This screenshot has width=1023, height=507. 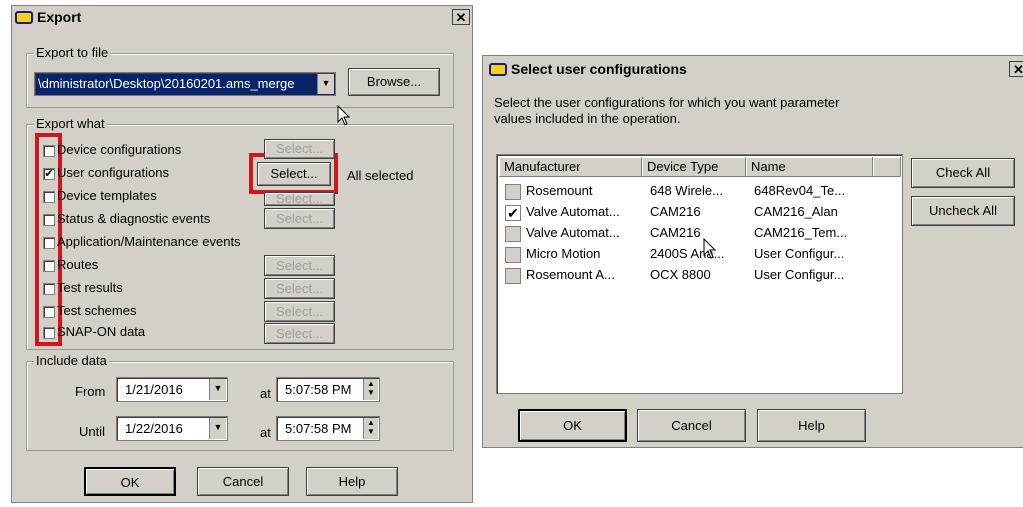 I want to click on device-configurations-checkbox, so click(x=49, y=151).